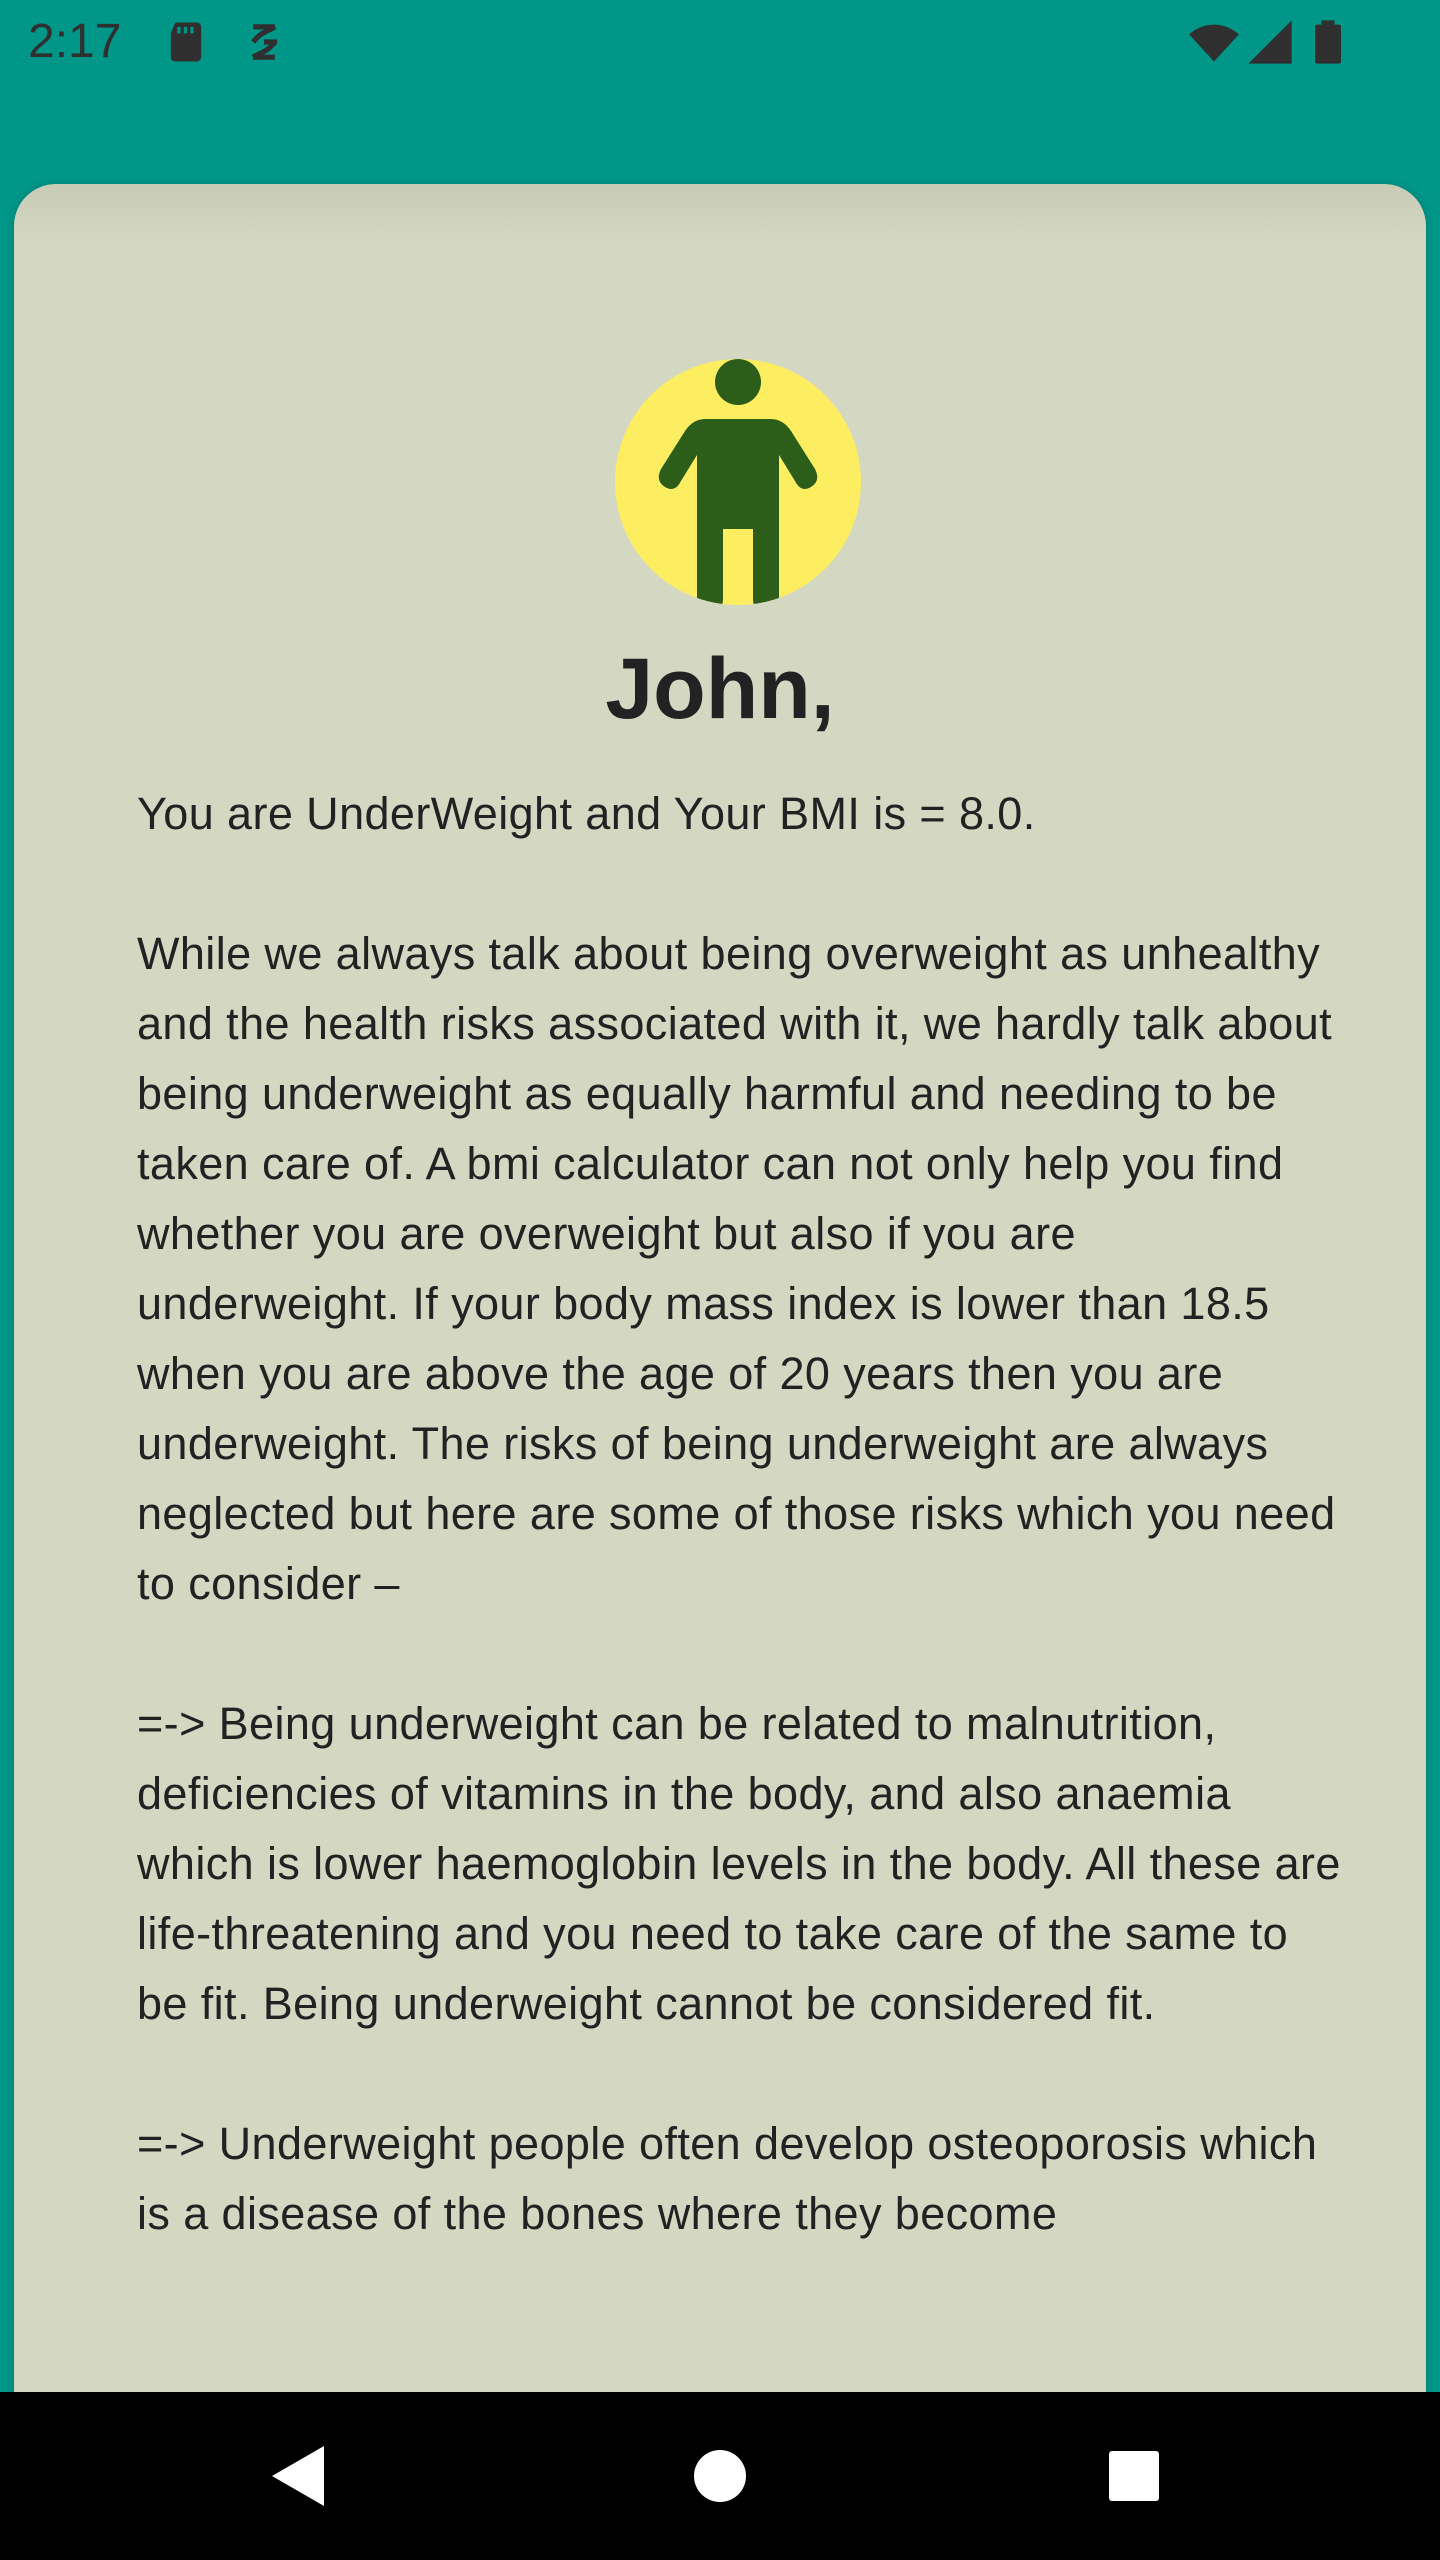  Describe the element at coordinates (300, 2476) in the screenshot. I see `back-triangle-icon` at that location.